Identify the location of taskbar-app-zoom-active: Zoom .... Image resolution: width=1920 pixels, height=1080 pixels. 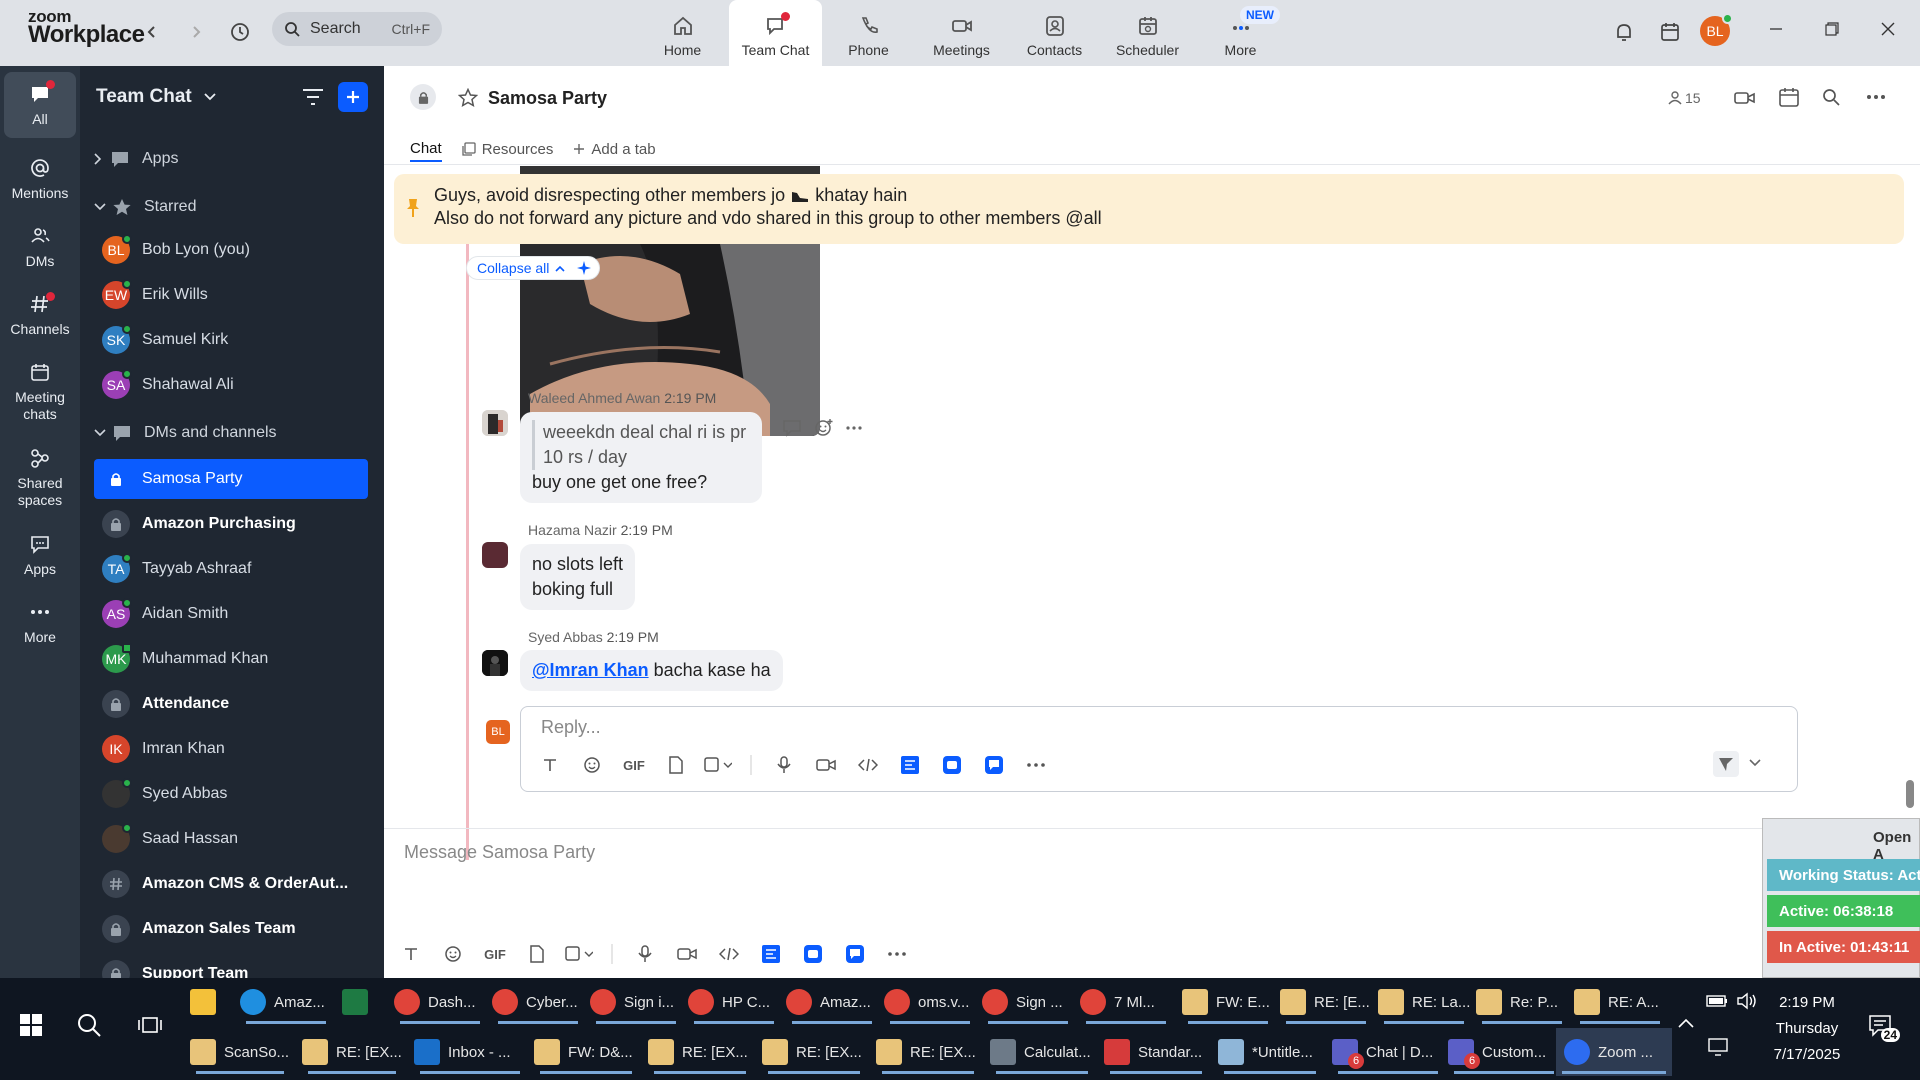
(1614, 1052).